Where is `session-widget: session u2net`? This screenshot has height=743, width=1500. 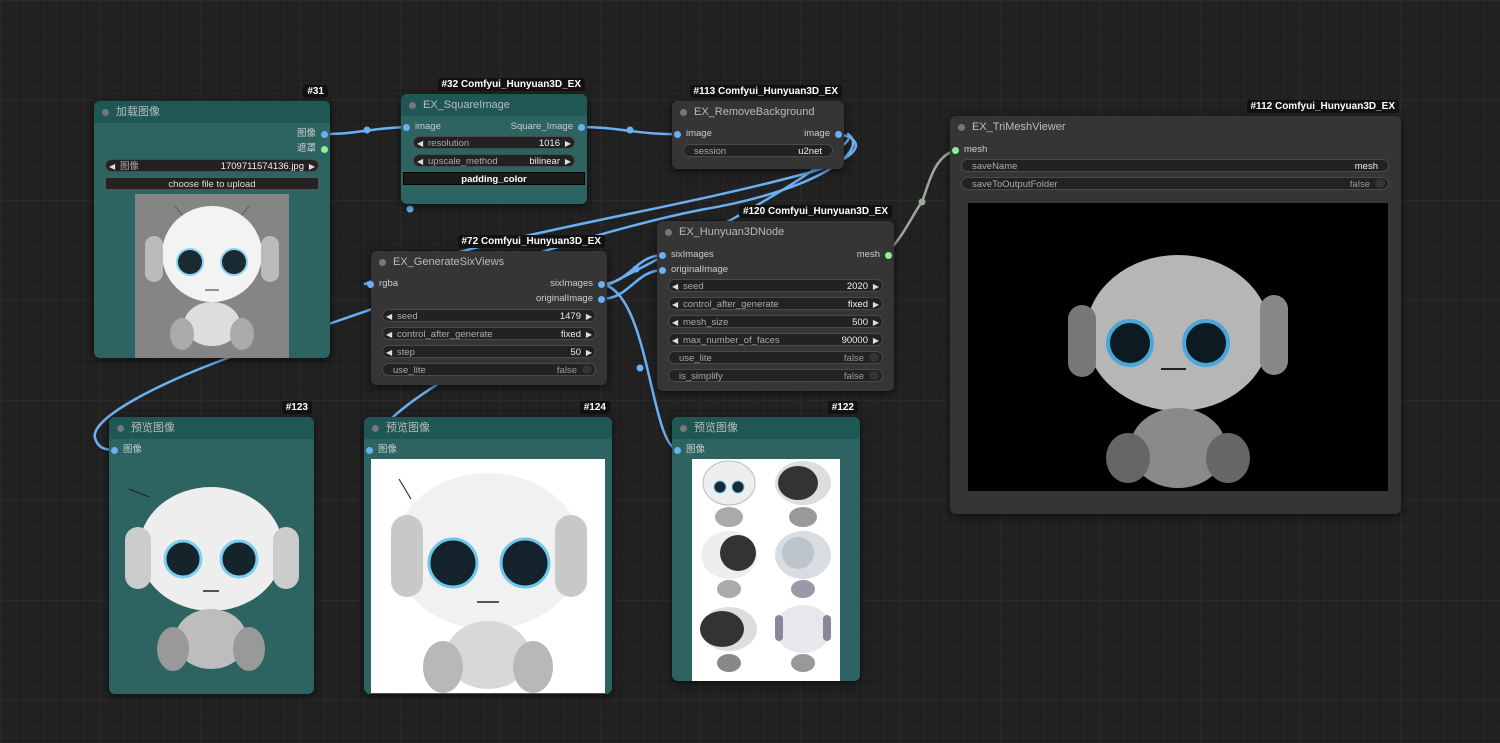
session-widget: session u2net is located at coordinates (758, 150).